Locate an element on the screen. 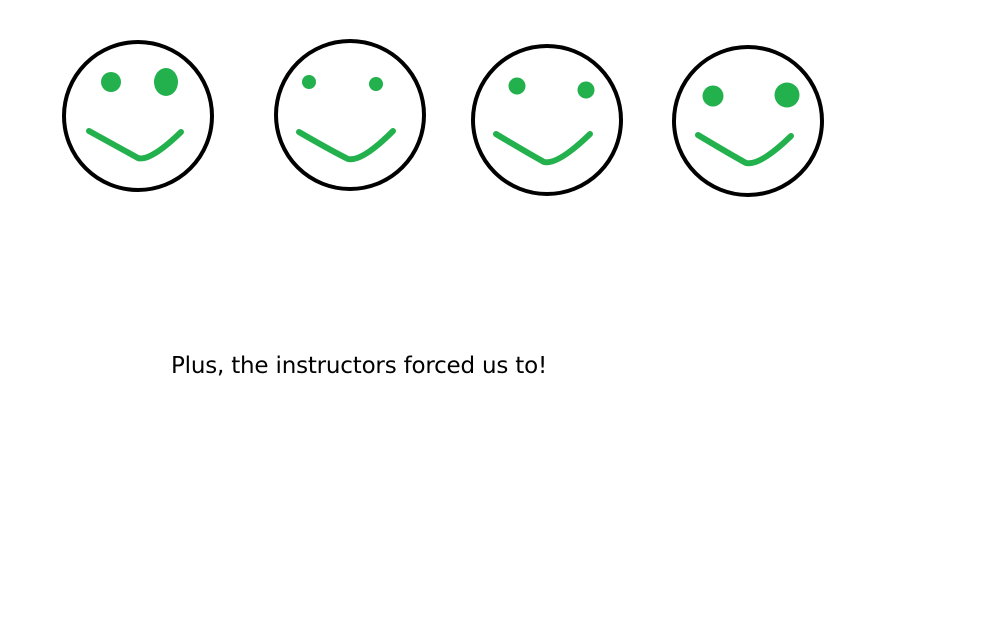  smiley-face-4-icon is located at coordinates (748, 121).